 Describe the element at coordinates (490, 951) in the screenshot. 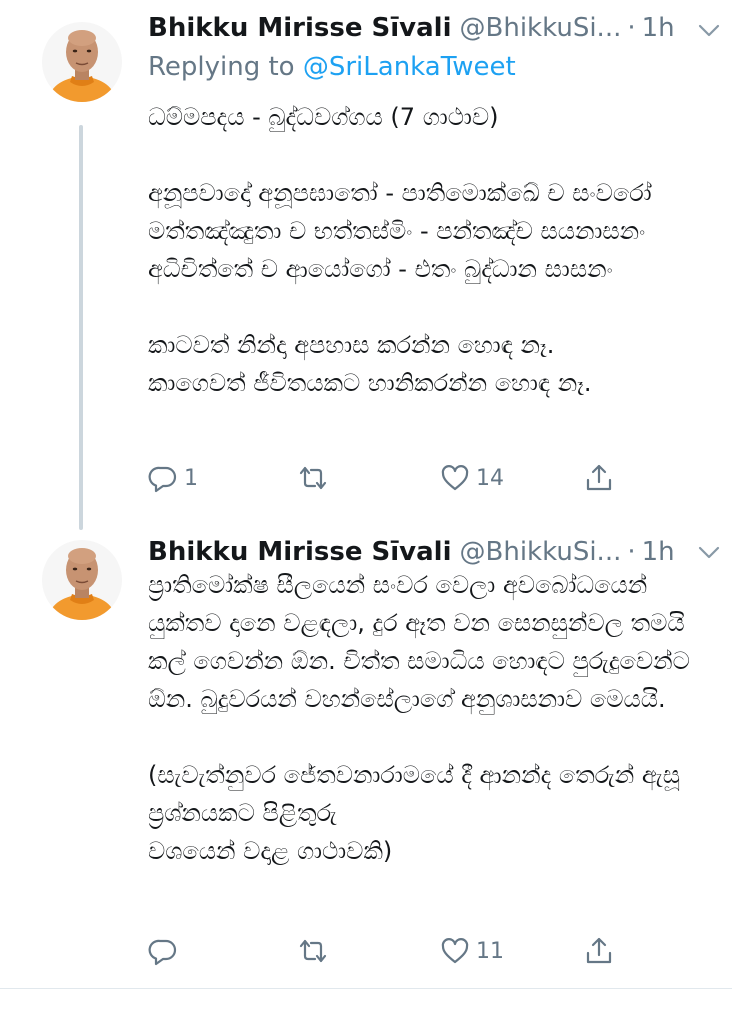

I see `like-count: 11` at that location.